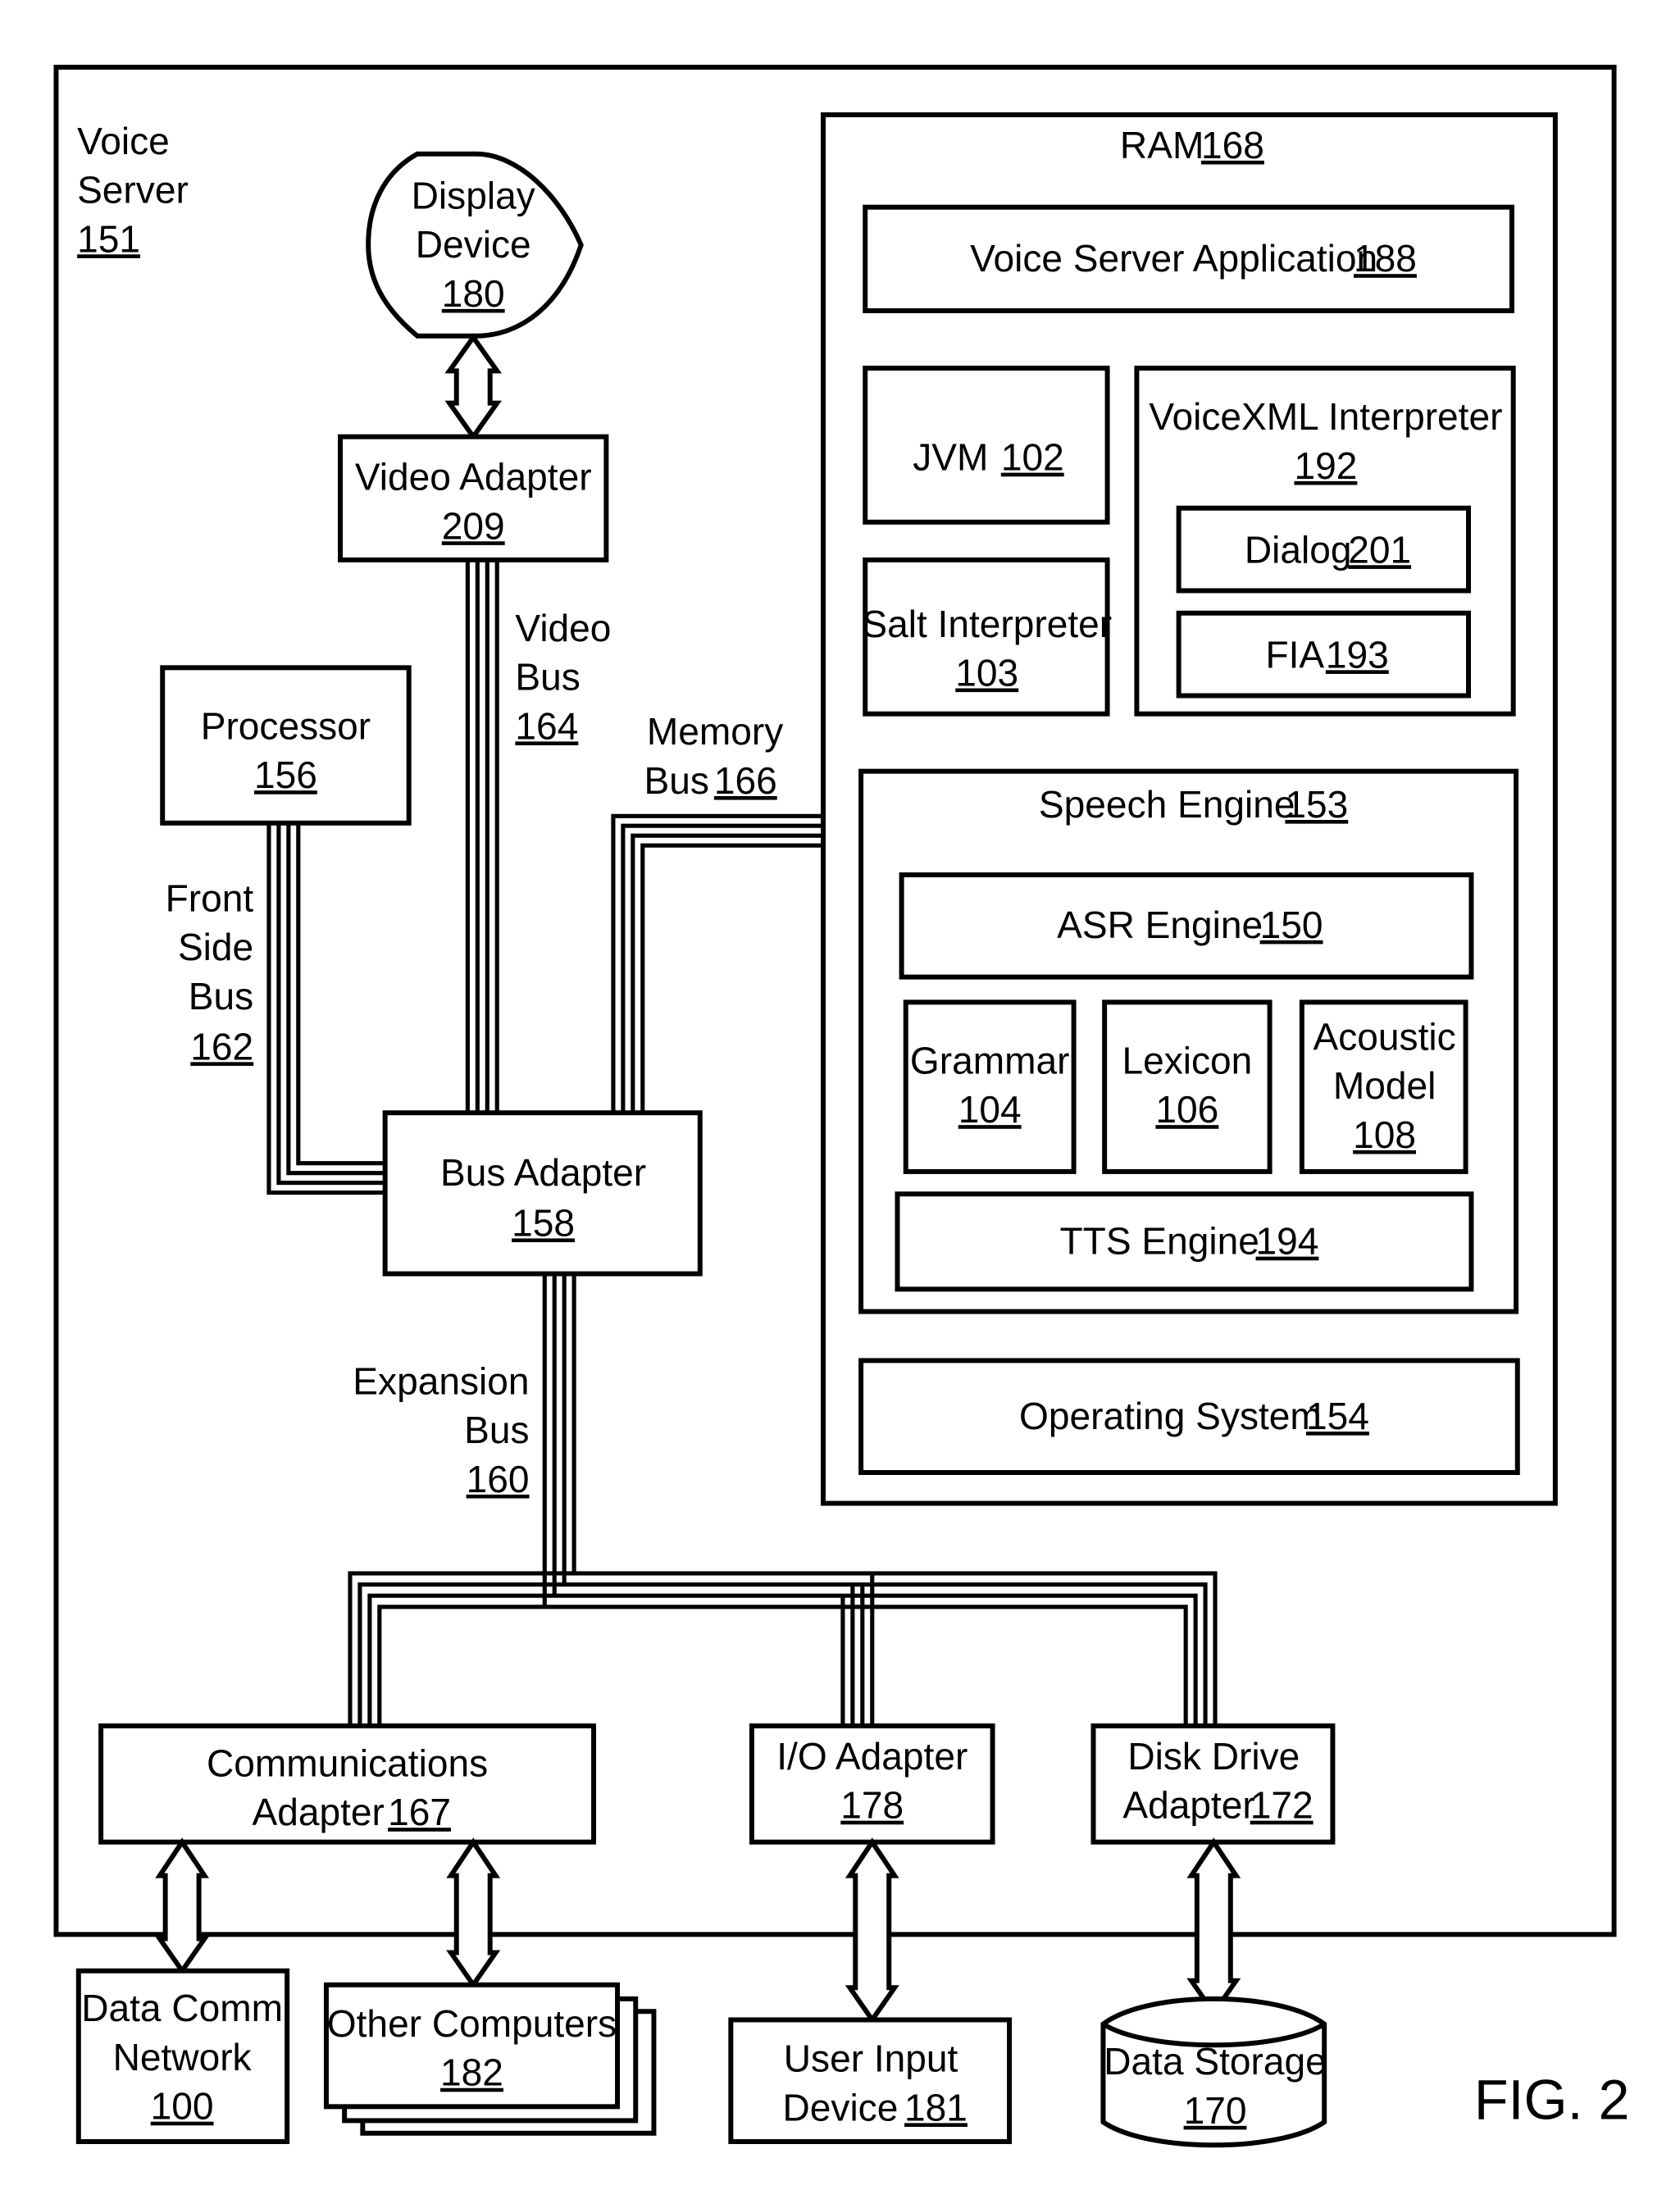  Describe the element at coordinates (133, 190) in the screenshot. I see `voice-server-label-line2: Server` at that location.